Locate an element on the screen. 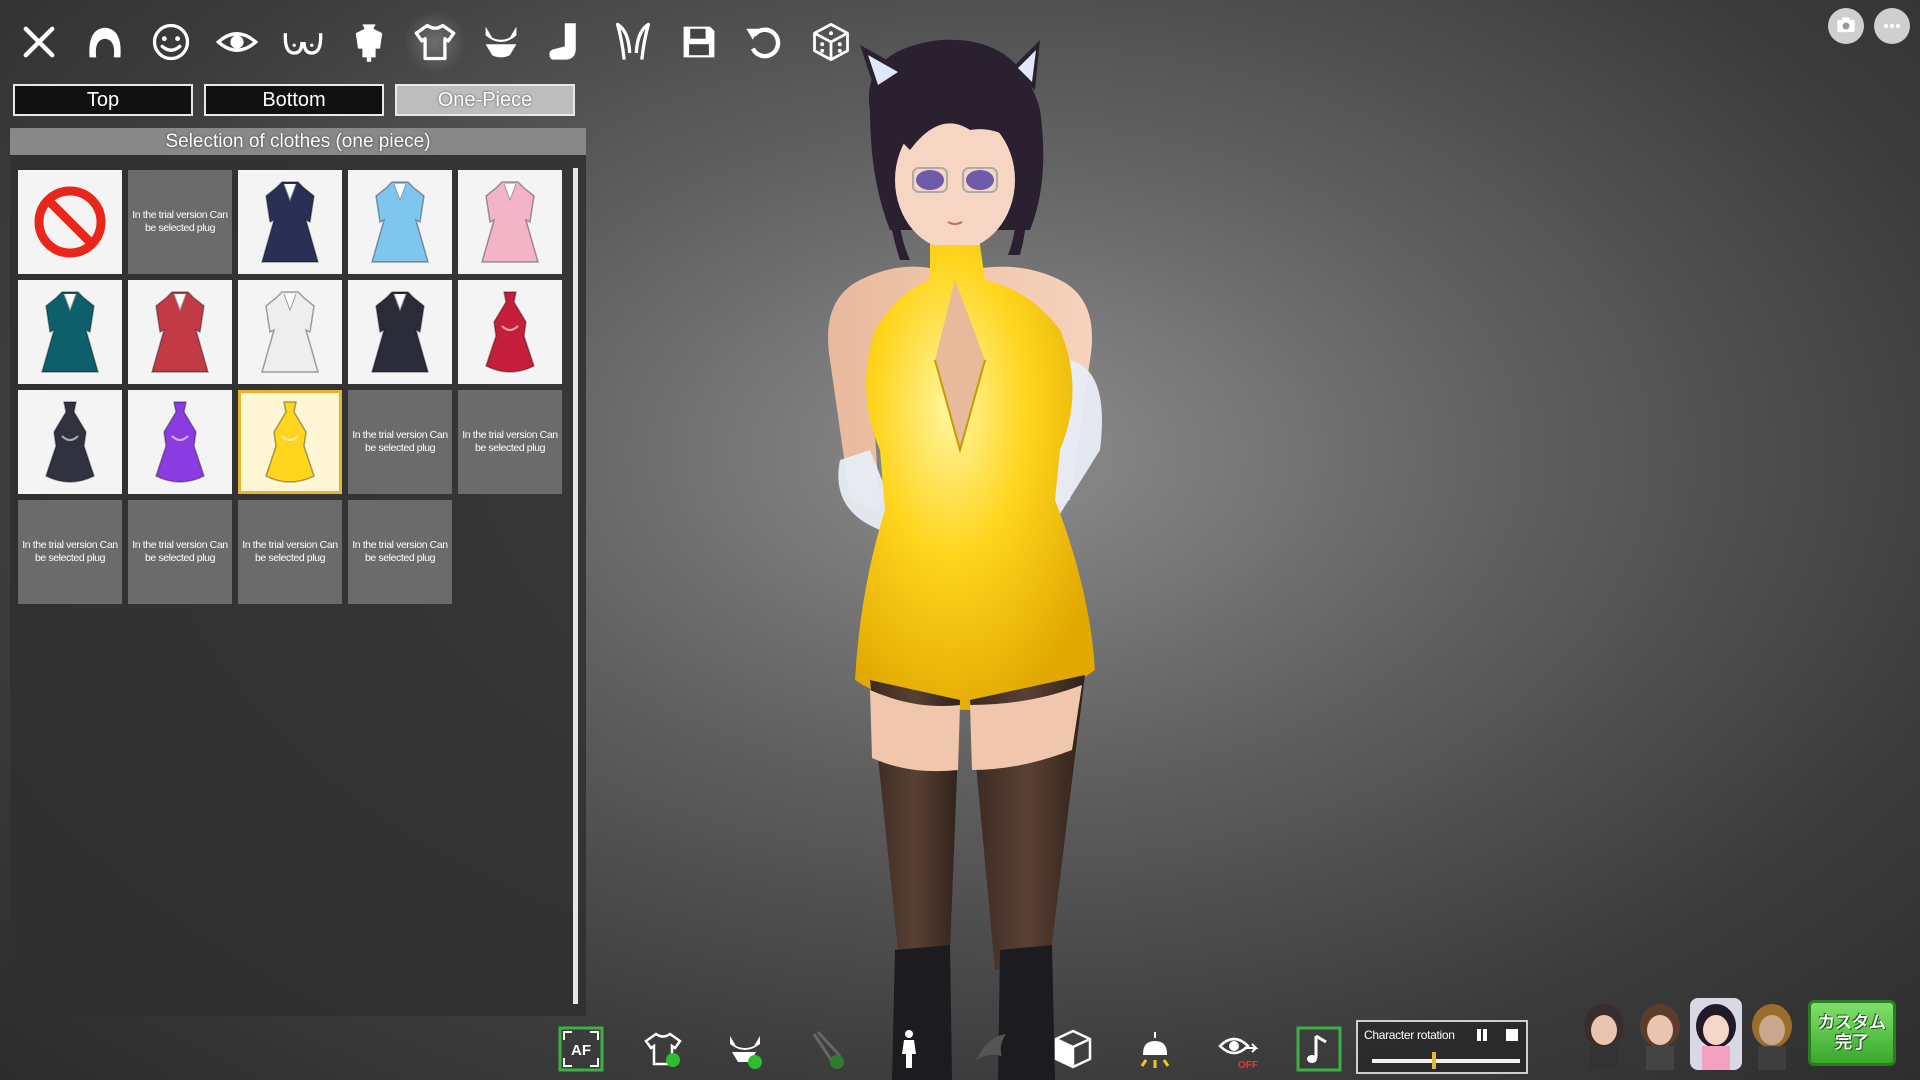 This screenshot has width=1920, height=1080. autofocus-button: AF is located at coordinates (581, 1049).